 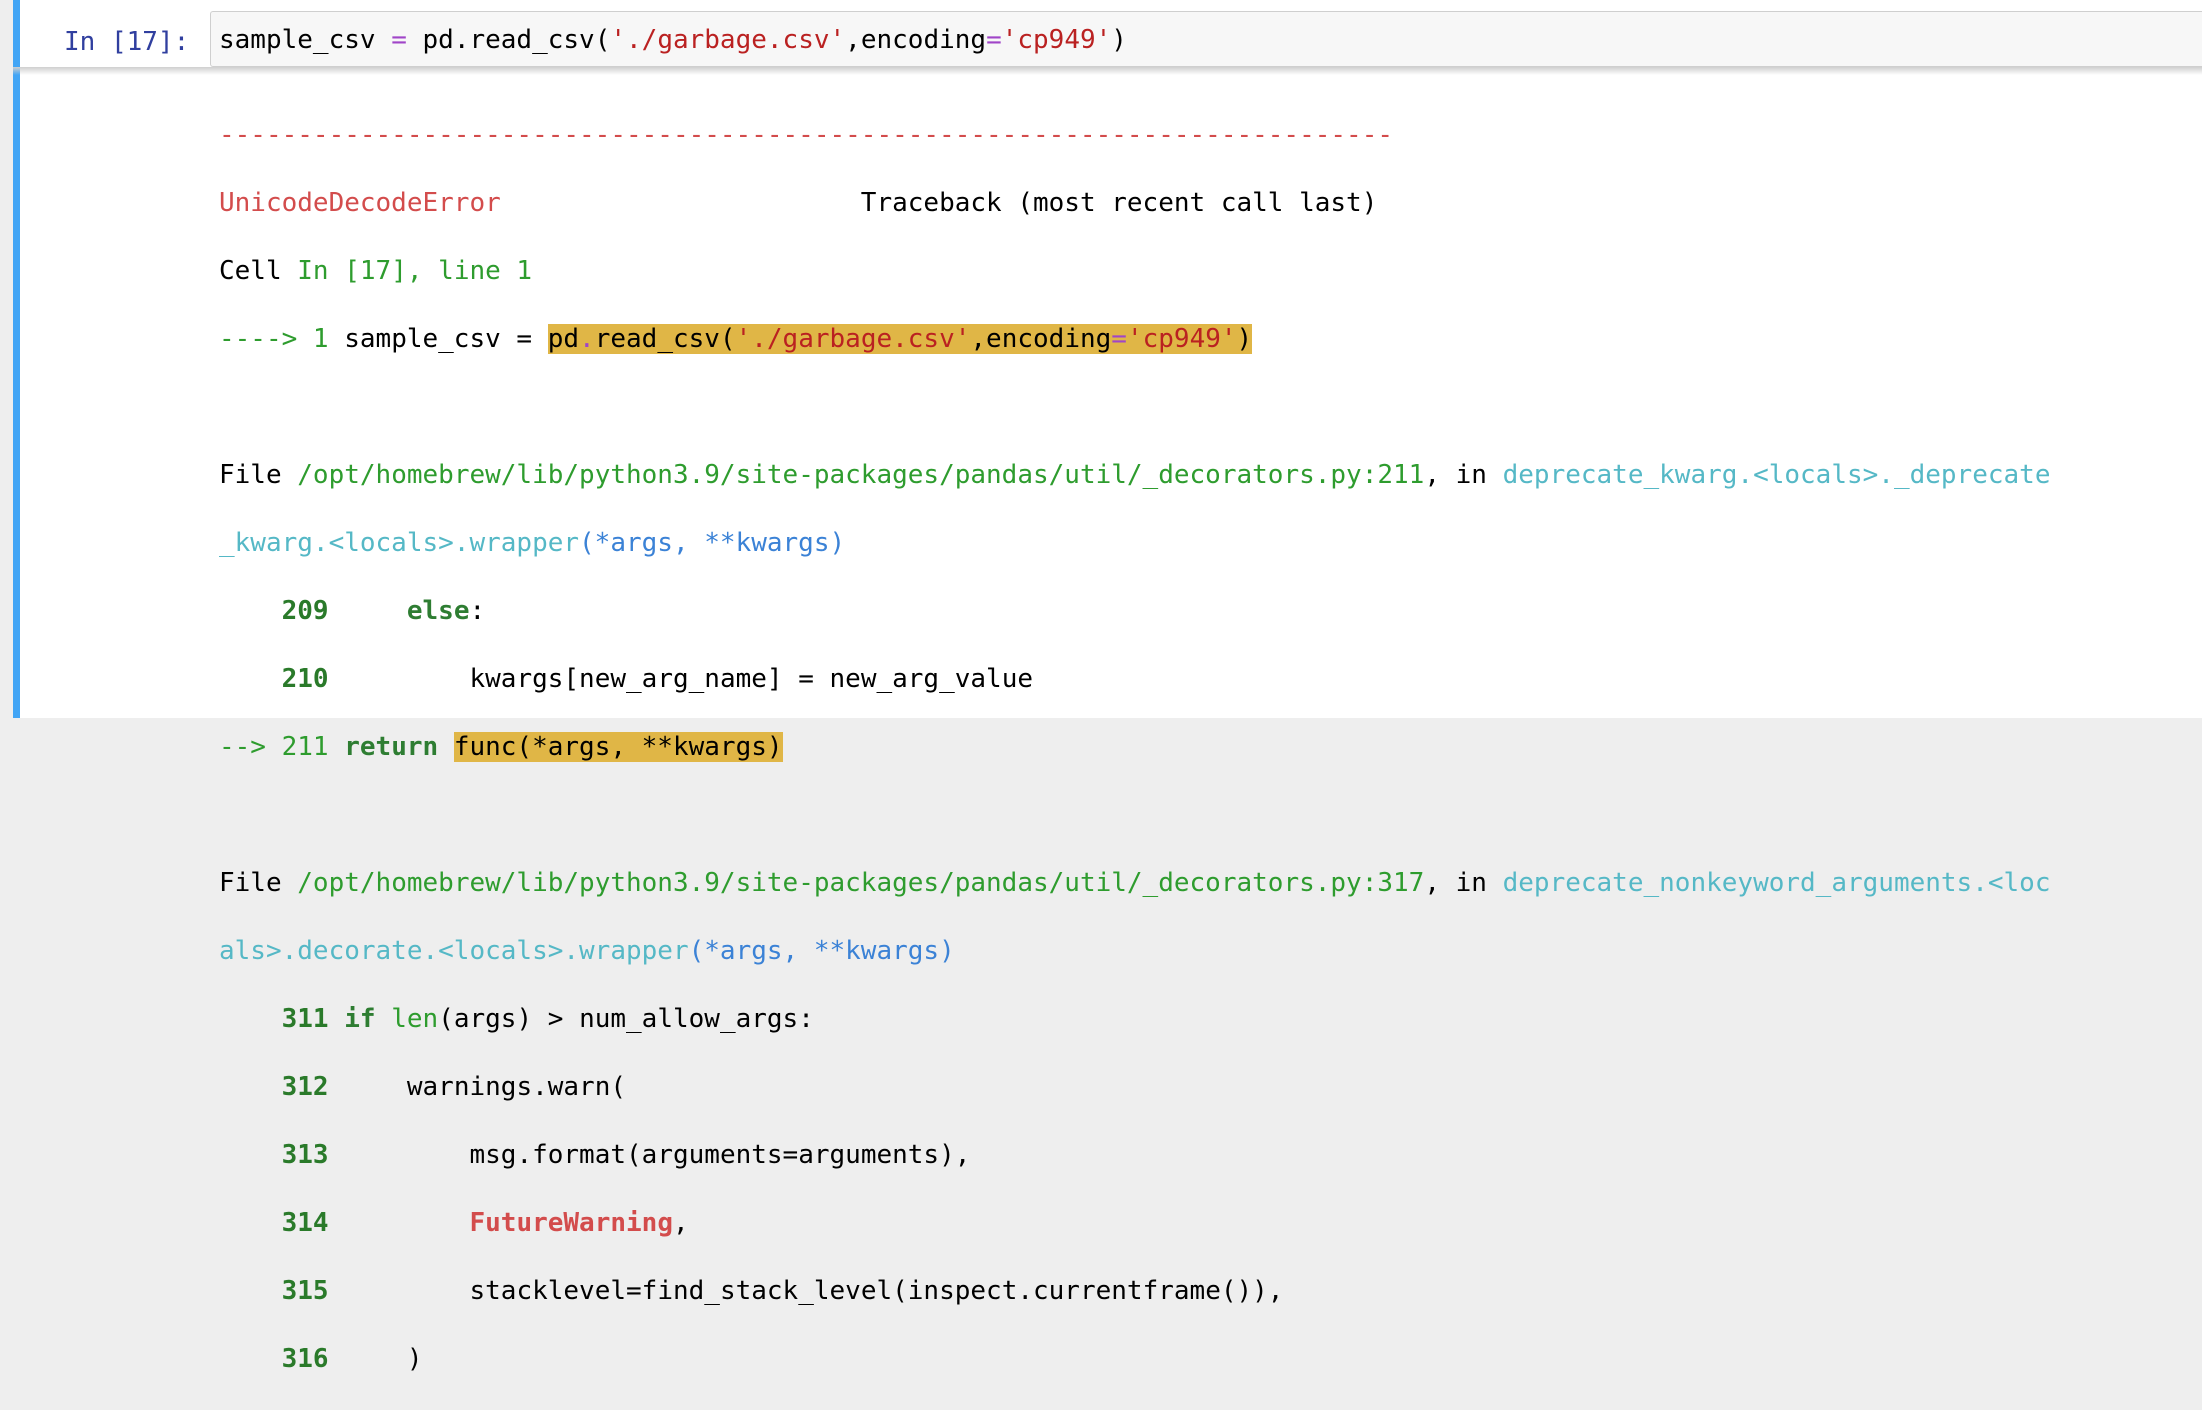 What do you see at coordinates (571, 1223) in the screenshot?
I see `exception-class: FutureWarning` at bounding box center [571, 1223].